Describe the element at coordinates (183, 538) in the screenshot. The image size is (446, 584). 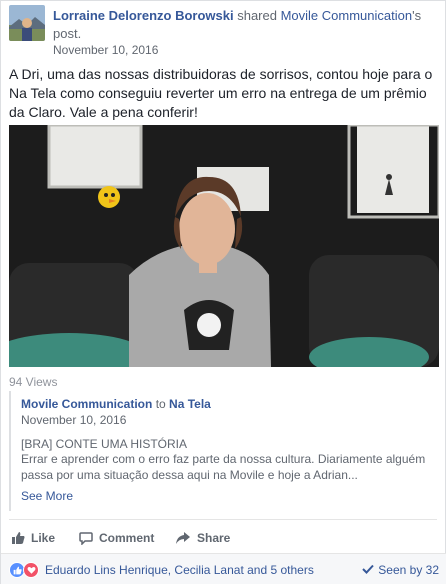
I see `share-icon` at that location.